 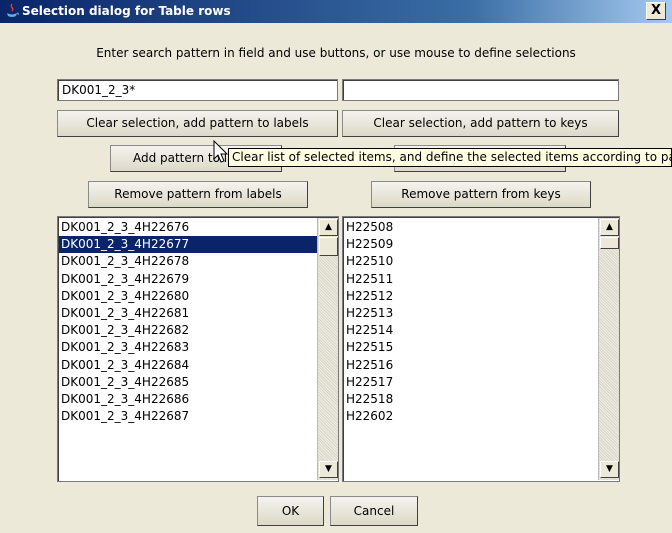 I want to click on list-item: DK001_2_3_4H22680, so click(x=188, y=296).